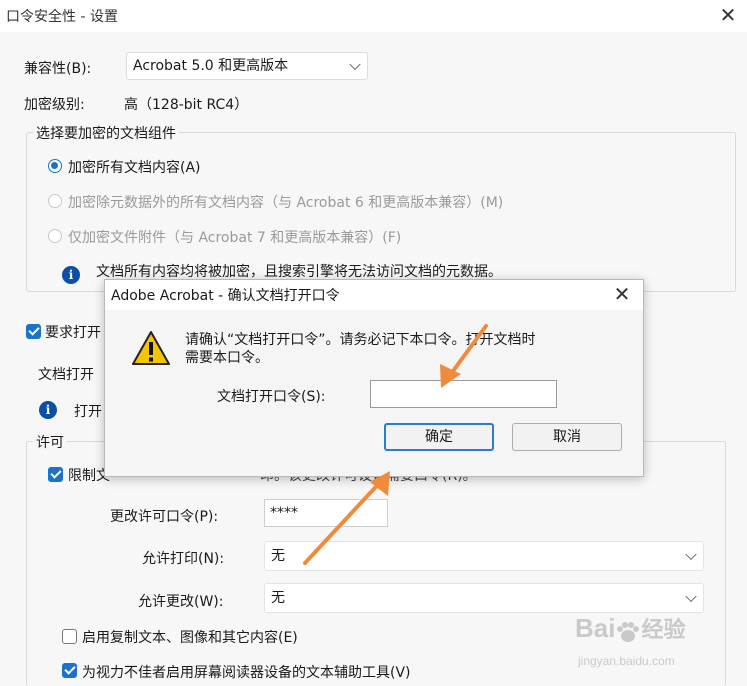 This screenshot has width=747, height=686. Describe the element at coordinates (69, 636) in the screenshot. I see `enable-copy-checkbox` at that location.